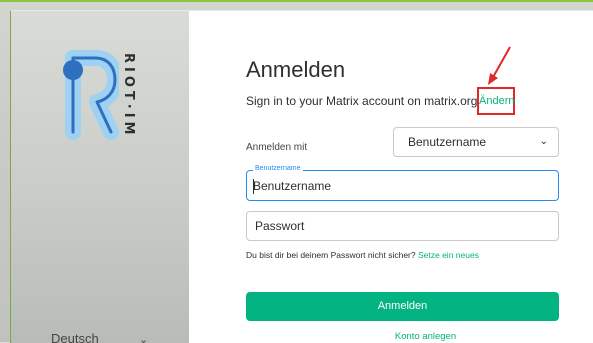 Image resolution: width=593 pixels, height=343 pixels. Describe the element at coordinates (277, 147) in the screenshot. I see `login-with-label: Anmelden mit` at that location.